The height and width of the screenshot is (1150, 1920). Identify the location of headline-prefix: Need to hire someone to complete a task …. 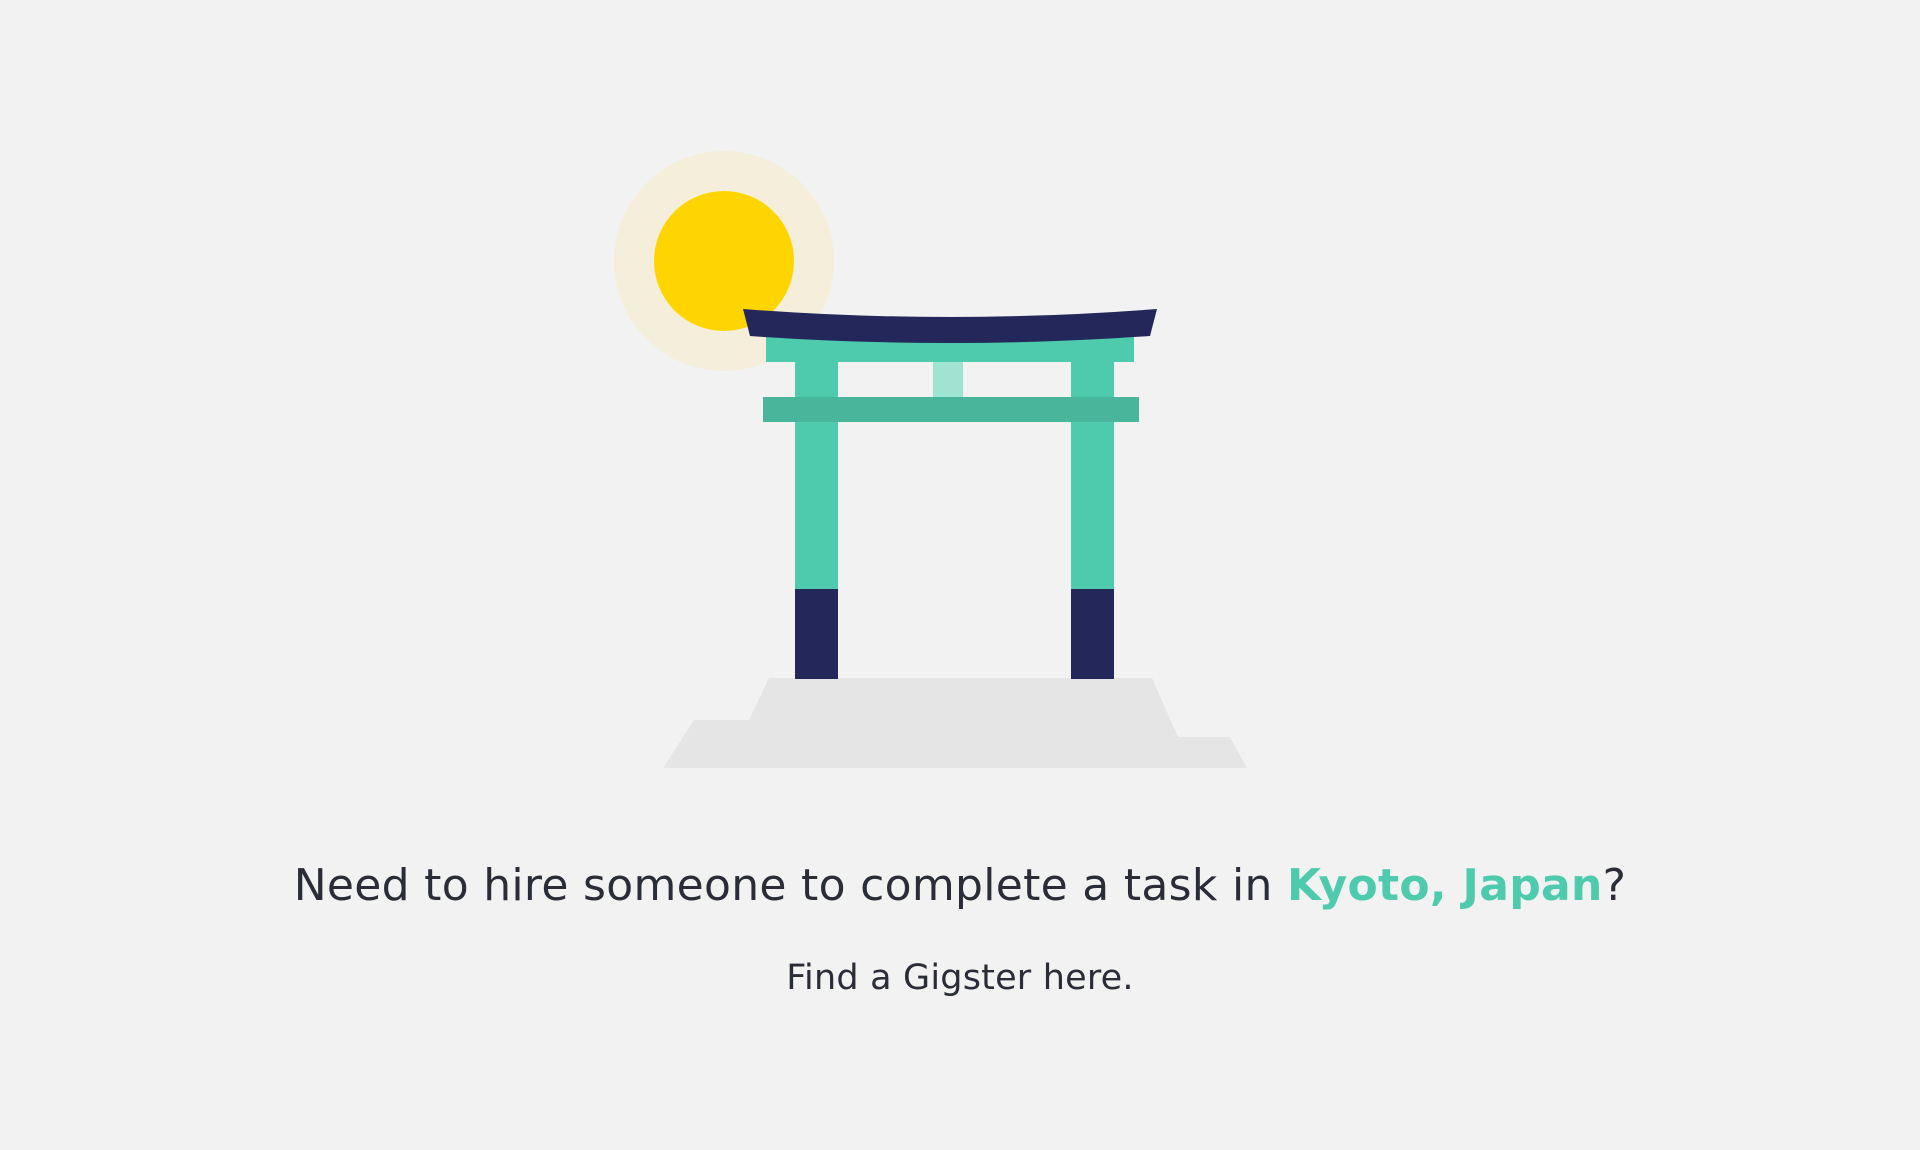
(790, 885).